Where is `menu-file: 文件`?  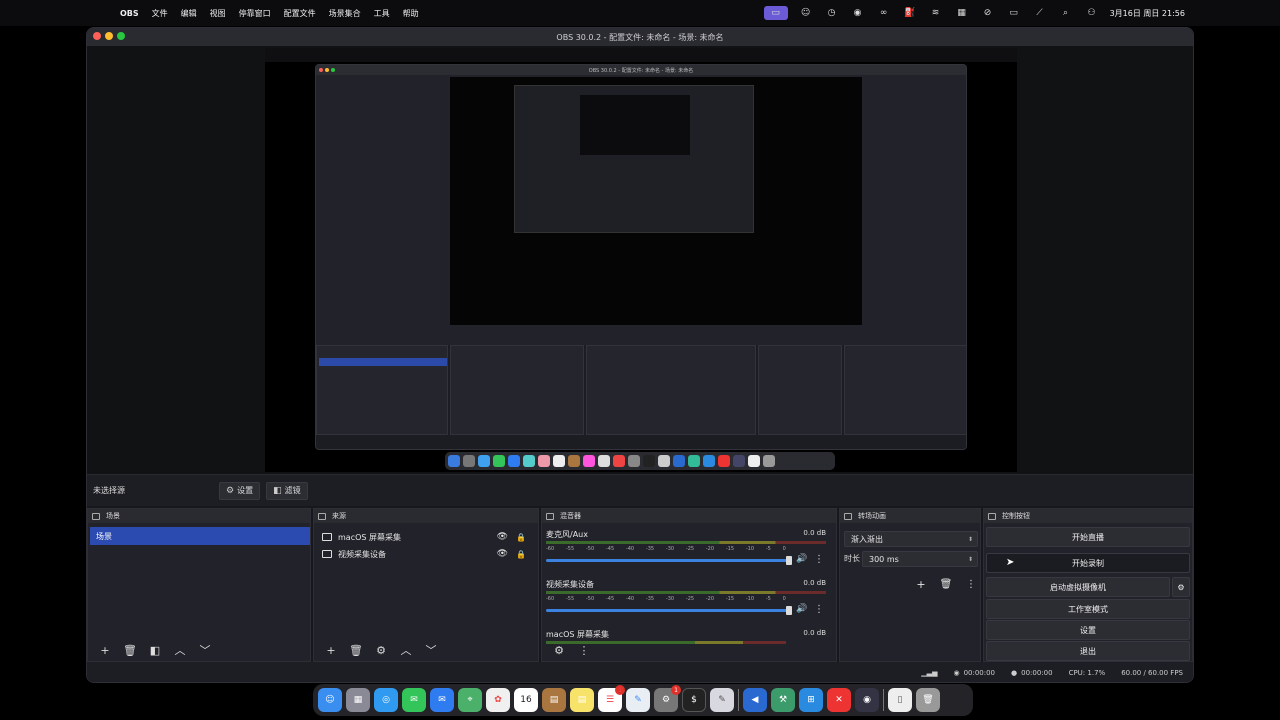
menu-file: 文件 is located at coordinates (160, 13).